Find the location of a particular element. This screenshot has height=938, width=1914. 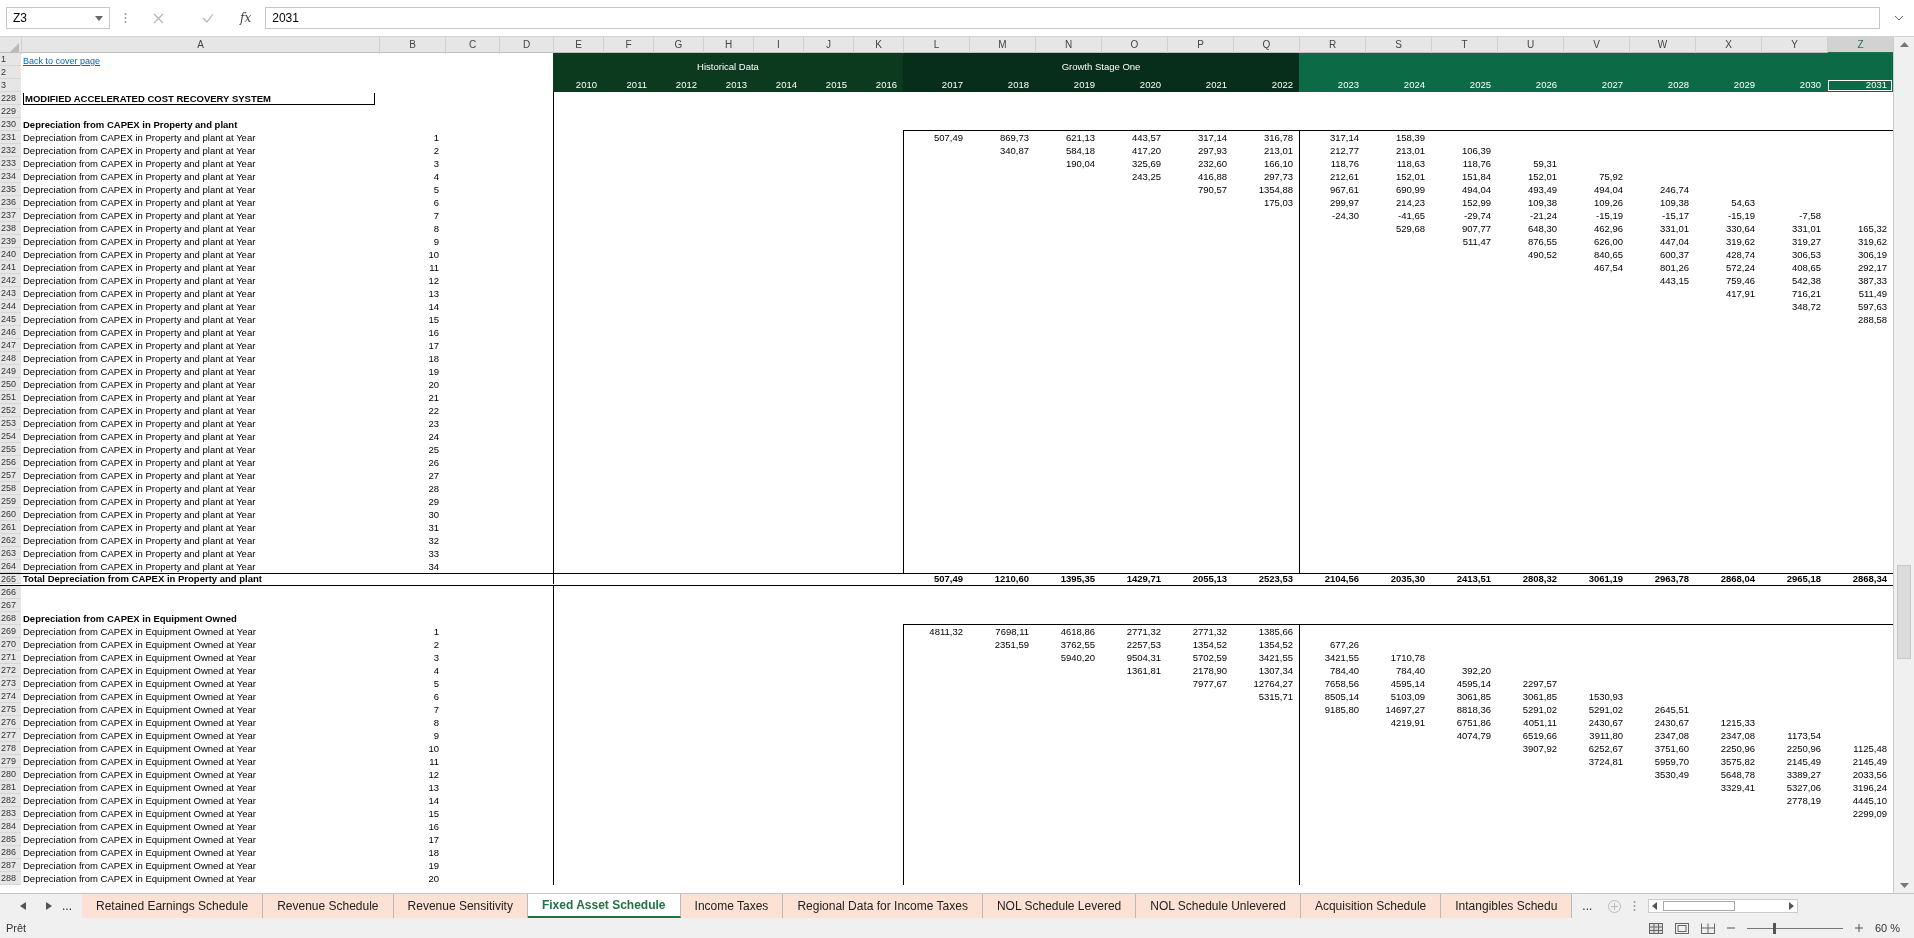

sheet-tab: NOL Schedule Levered is located at coordinates (1059, 906).